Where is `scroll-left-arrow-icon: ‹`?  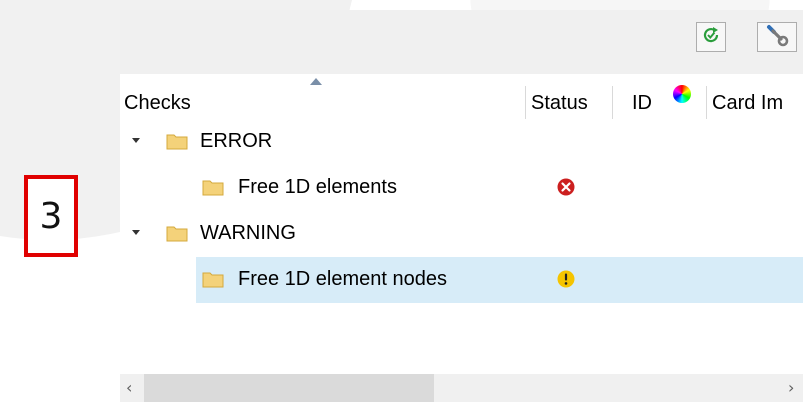
scroll-left-arrow-icon: ‹ is located at coordinates (129, 388).